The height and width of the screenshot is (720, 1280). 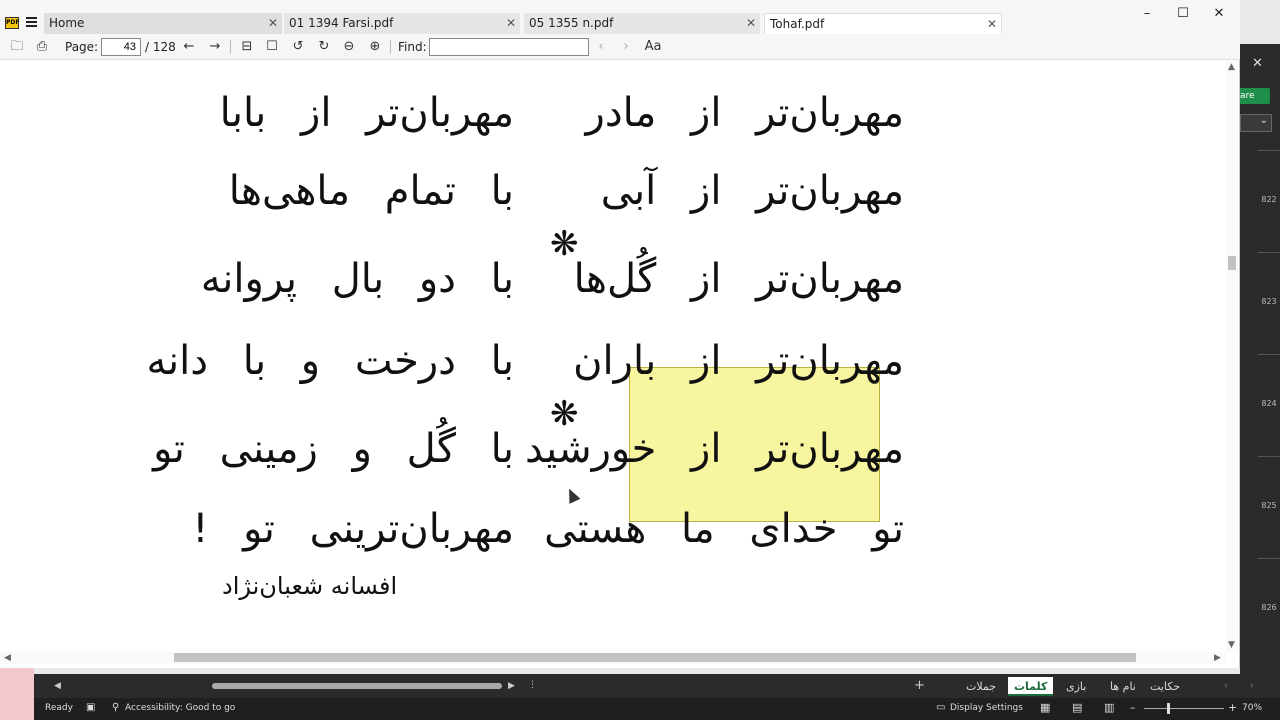 I want to click on menu-icon, so click(x=31, y=22).